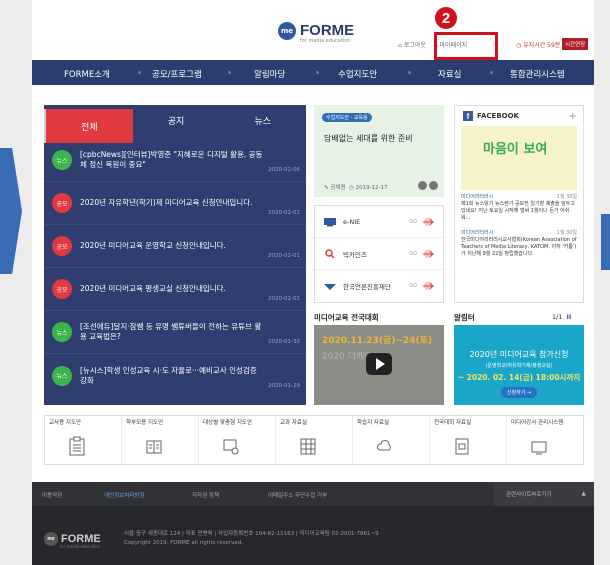  What do you see at coordinates (262, 120) in the screenshot?
I see `tab-news: 뉴스` at bounding box center [262, 120].